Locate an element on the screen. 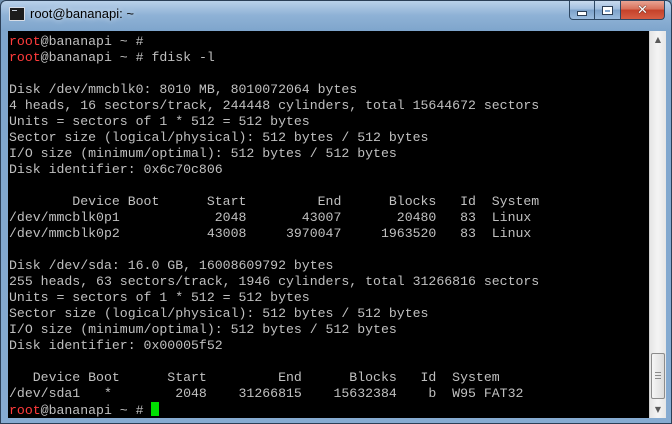  maximize-button is located at coordinates (608, 10).